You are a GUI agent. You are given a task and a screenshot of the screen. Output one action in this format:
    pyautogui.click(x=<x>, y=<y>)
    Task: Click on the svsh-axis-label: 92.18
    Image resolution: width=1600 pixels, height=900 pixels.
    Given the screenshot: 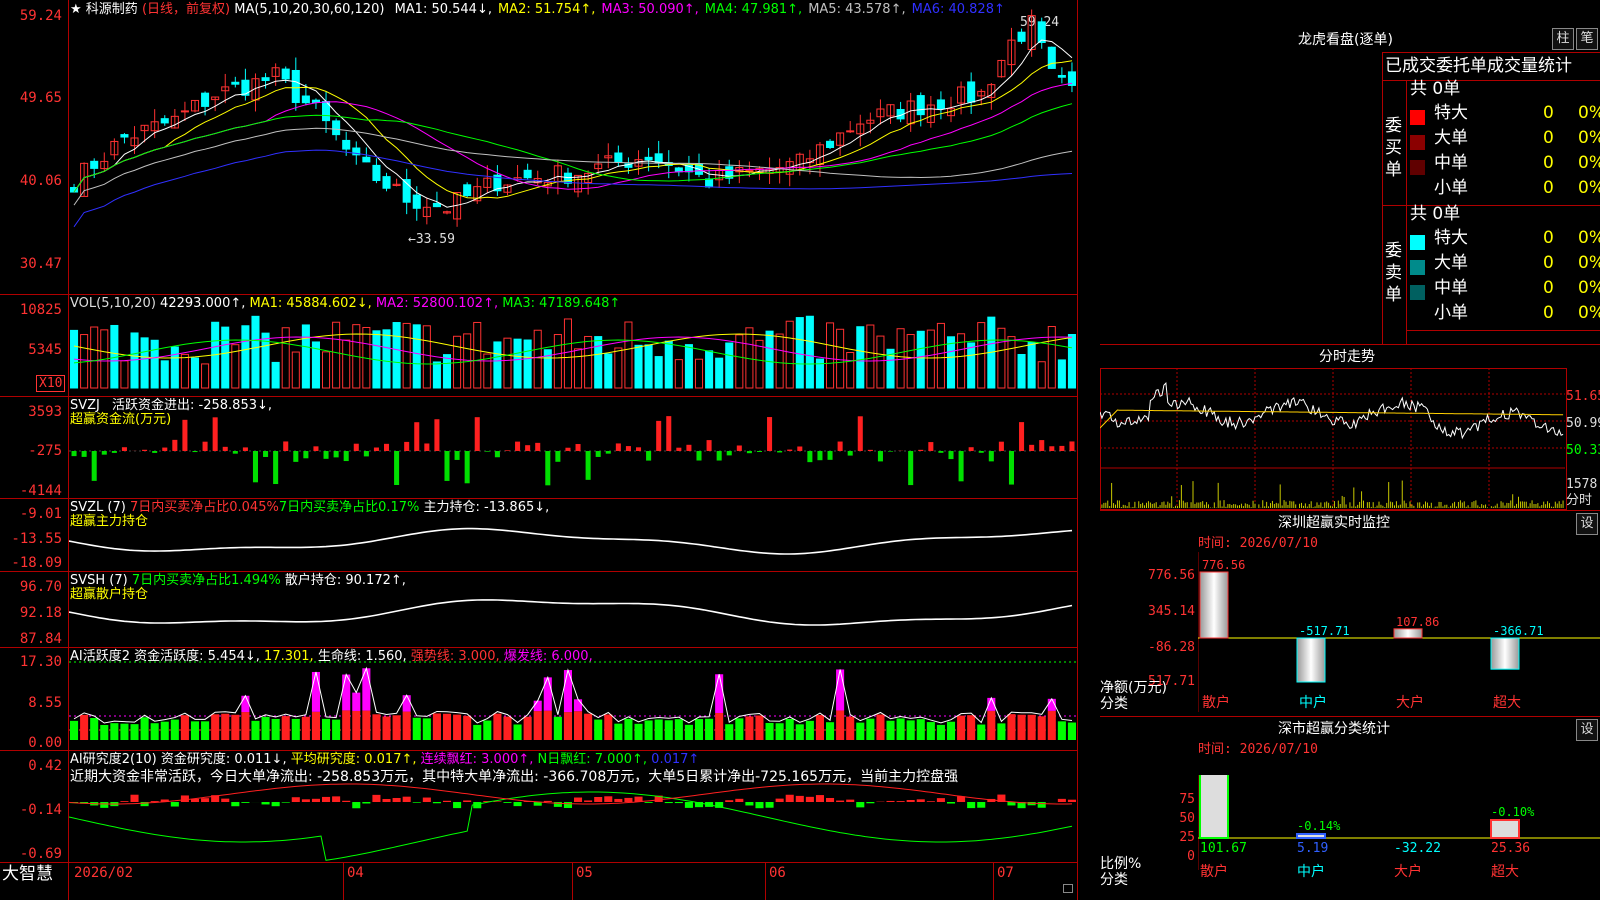 What is the action you would take?
    pyautogui.click(x=40, y=613)
    